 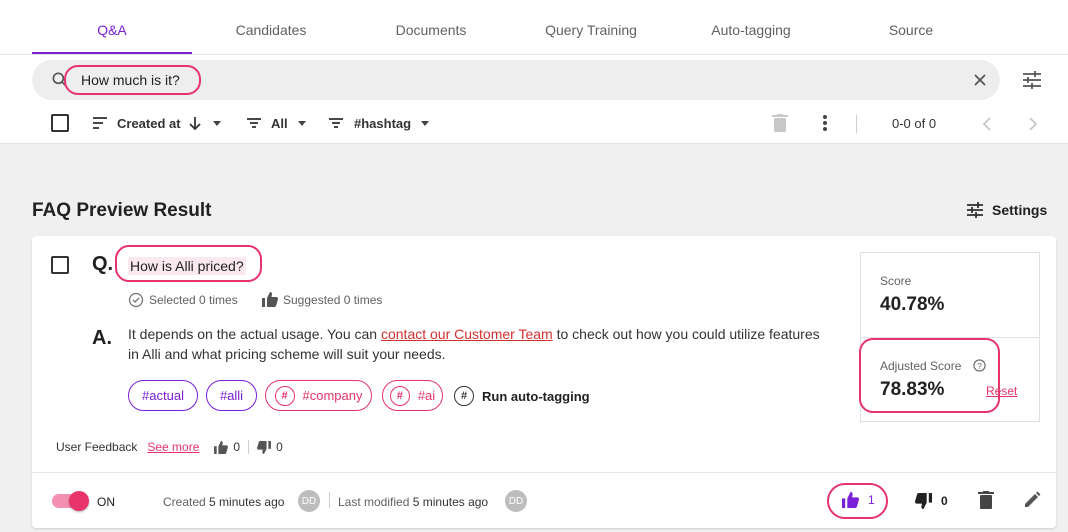 I want to click on search-highlight, so click(x=132, y=80).